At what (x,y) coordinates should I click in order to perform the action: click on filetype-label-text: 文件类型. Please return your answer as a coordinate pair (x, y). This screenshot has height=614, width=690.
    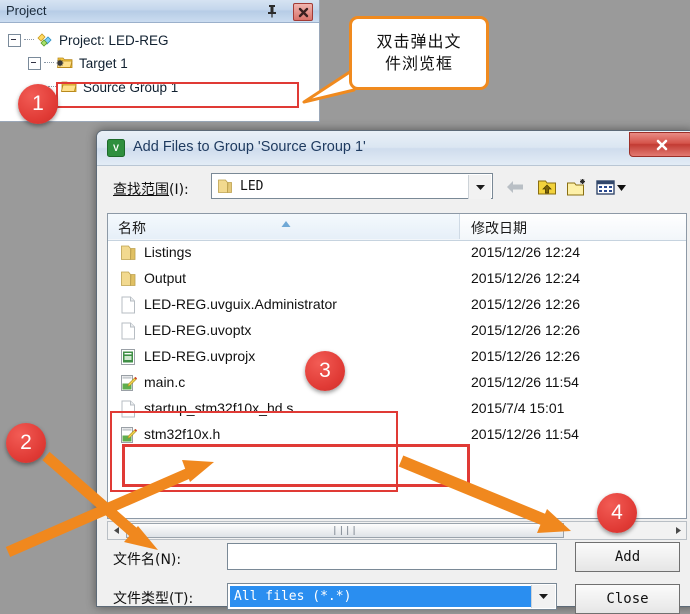
    Looking at the image, I should click on (141, 599).